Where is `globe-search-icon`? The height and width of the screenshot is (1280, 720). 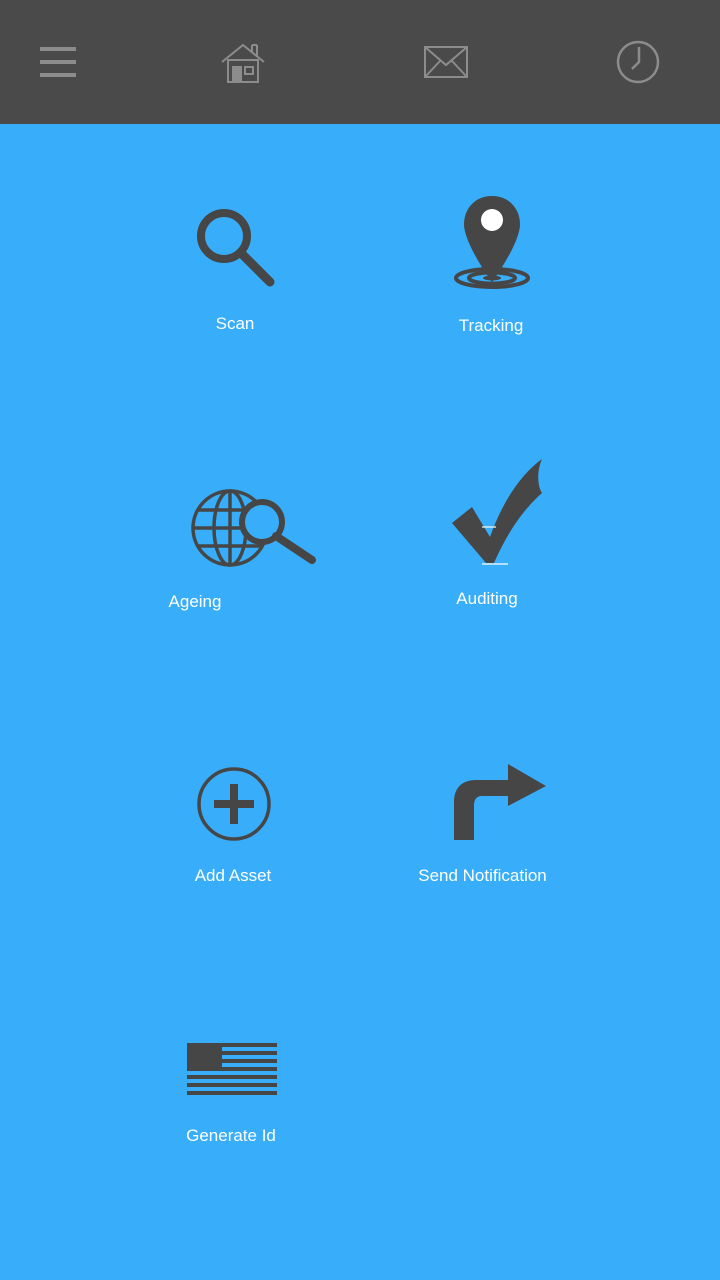 globe-search-icon is located at coordinates (253, 528).